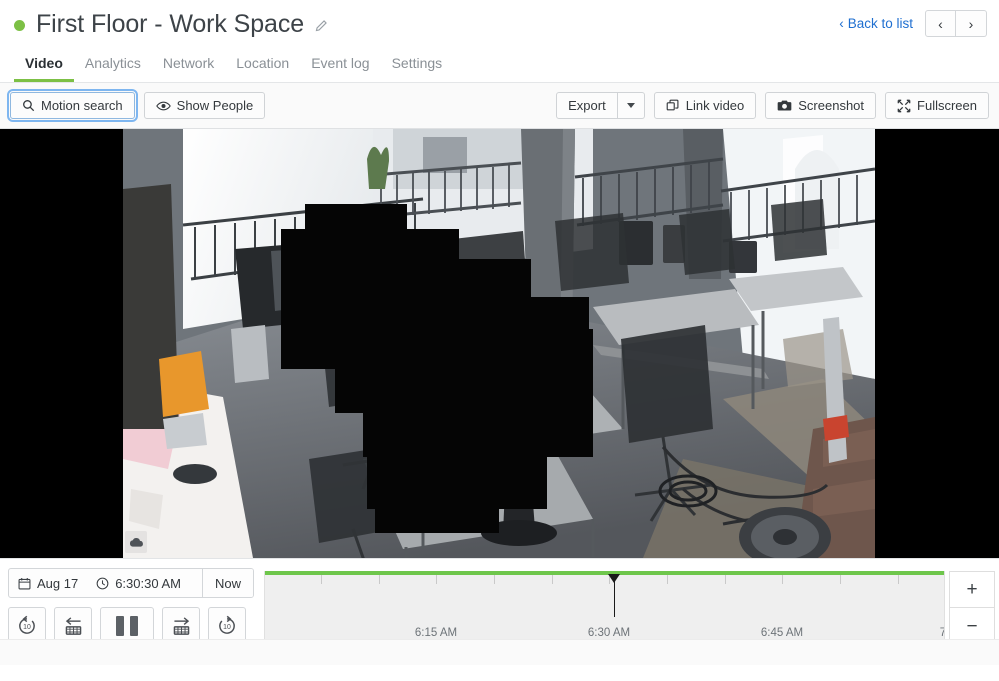 The width and height of the screenshot is (999, 681). Describe the element at coordinates (831, 105) in the screenshot. I see `screenshot-label: Screenshot` at that location.